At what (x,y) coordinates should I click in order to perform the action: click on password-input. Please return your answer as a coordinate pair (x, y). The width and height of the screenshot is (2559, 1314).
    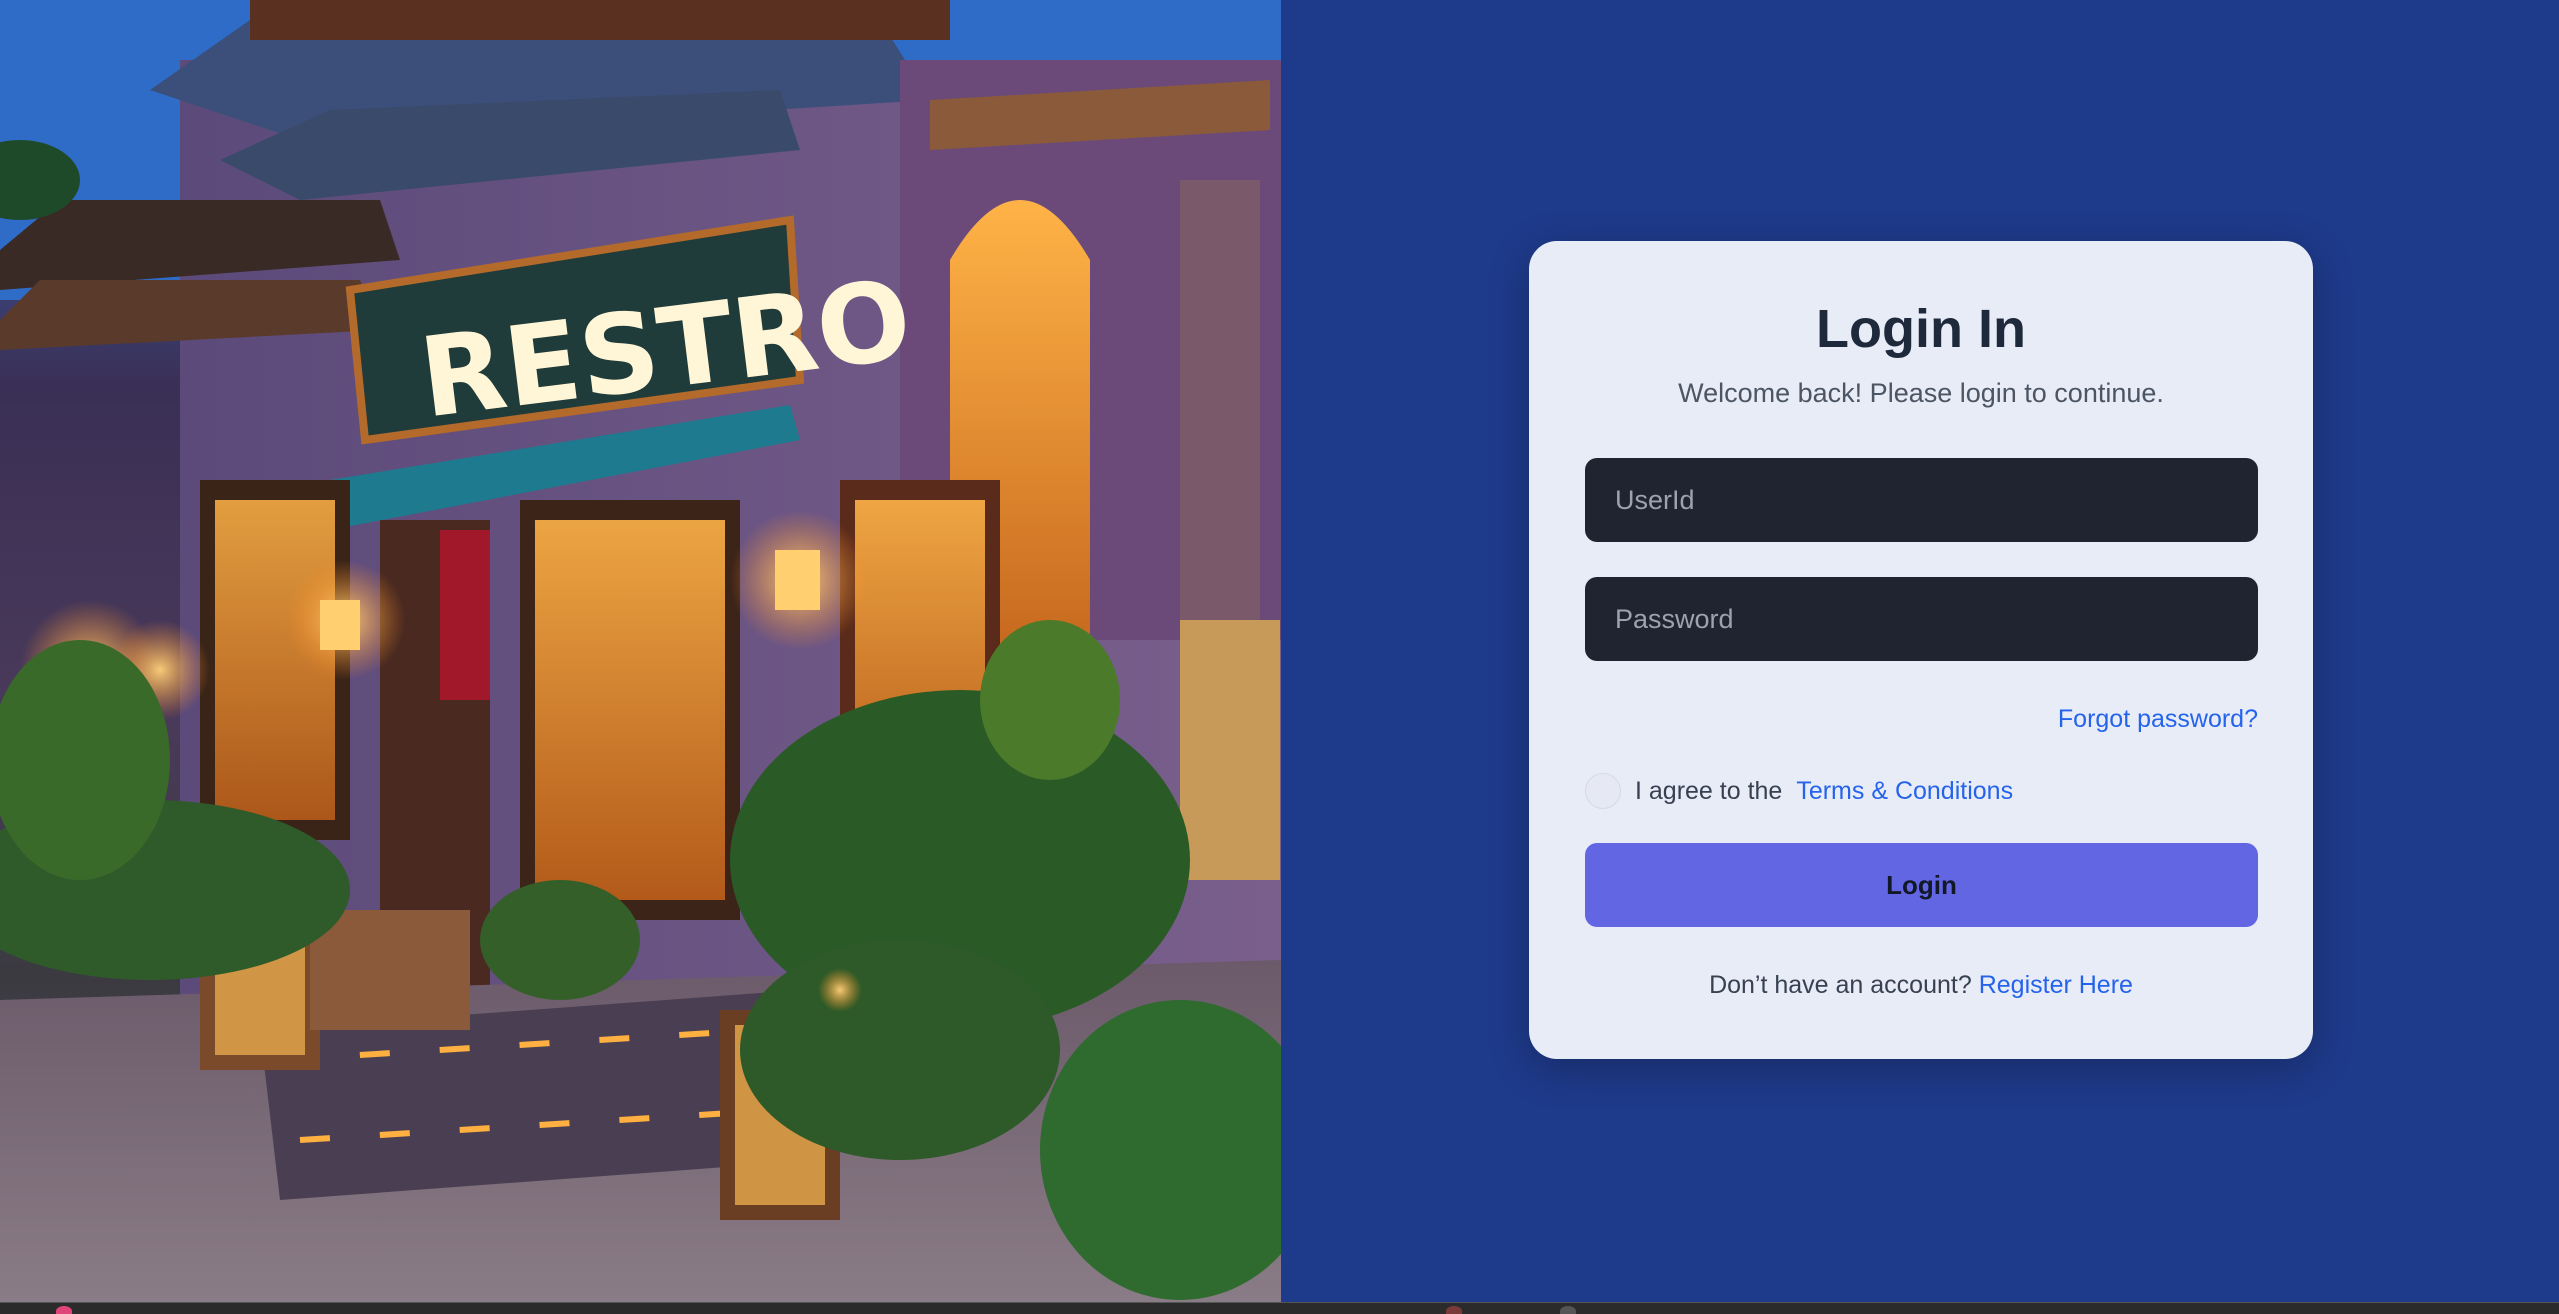
    Looking at the image, I should click on (1921, 619).